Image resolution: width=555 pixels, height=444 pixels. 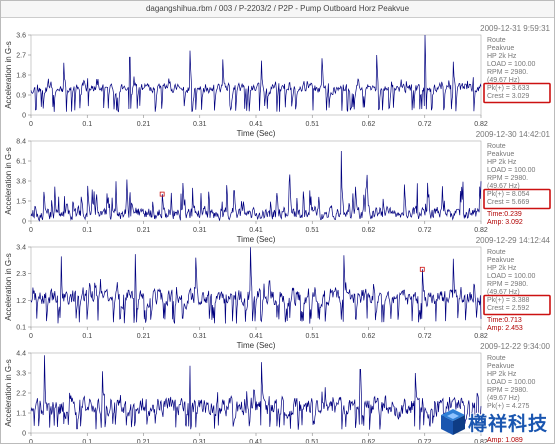 I want to click on y-tick-label: 2.2, so click(x=21, y=394).